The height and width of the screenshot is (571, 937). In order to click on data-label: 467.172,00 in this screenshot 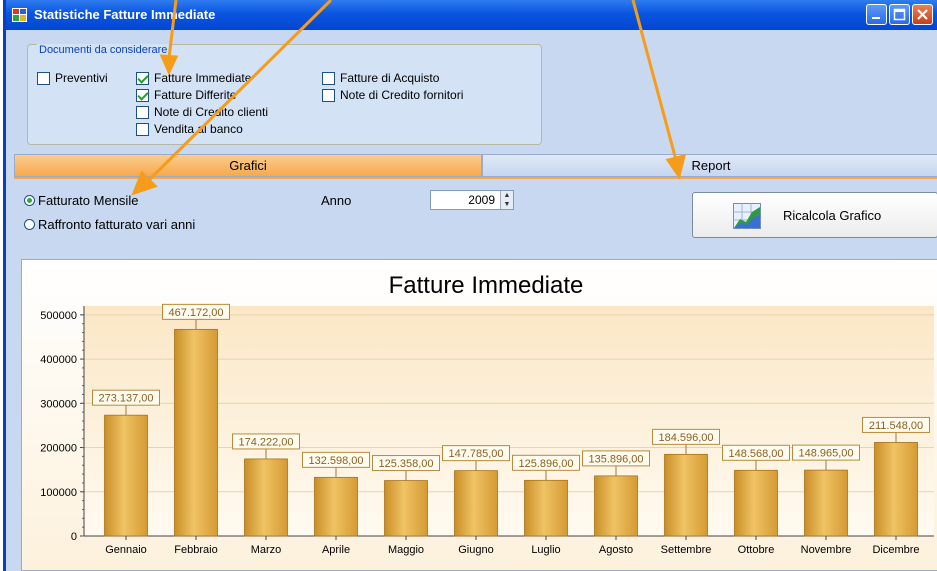, I will do `click(195, 313)`.